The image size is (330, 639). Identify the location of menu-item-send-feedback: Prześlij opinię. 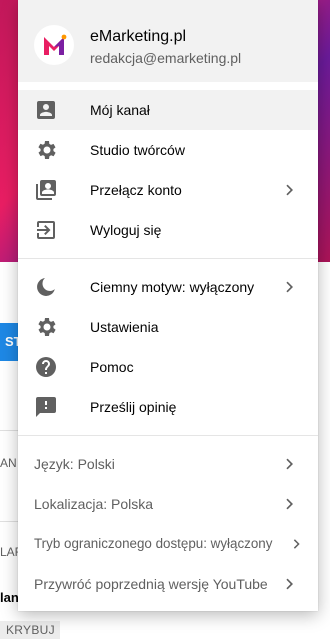
(168, 407).